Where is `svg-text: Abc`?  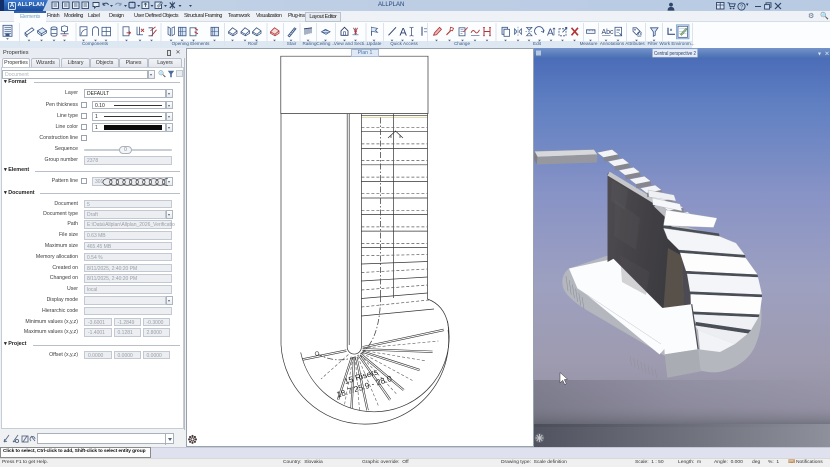 svg-text: Abc is located at coordinates (608, 32).